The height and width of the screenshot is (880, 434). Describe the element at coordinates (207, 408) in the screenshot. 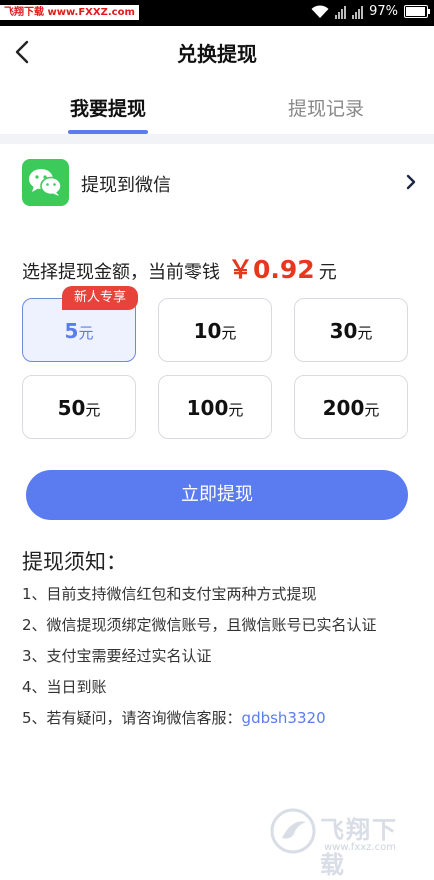

I see `amount-option-value: 100` at that location.